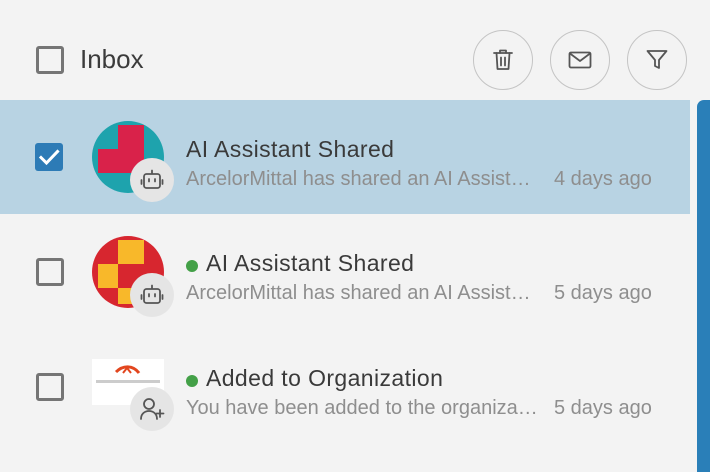 This screenshot has width=710, height=472. What do you see at coordinates (603, 179) in the screenshot?
I see `notification-time: 4 days ago` at bounding box center [603, 179].